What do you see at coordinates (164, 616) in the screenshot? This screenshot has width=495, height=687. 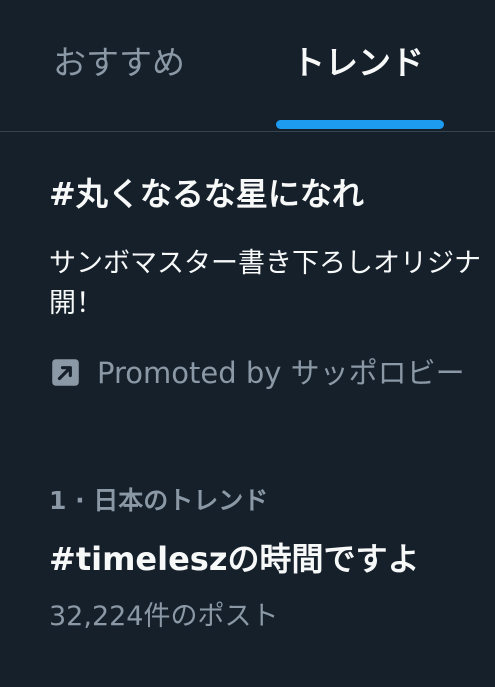 I see `trend-post-count: 32,224件のポスト` at bounding box center [164, 616].